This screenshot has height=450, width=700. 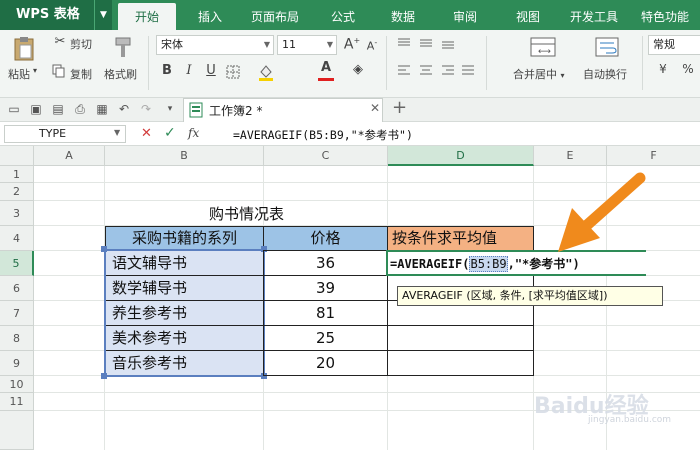 What do you see at coordinates (17, 174) in the screenshot?
I see `row-header-1: 1` at bounding box center [17, 174].